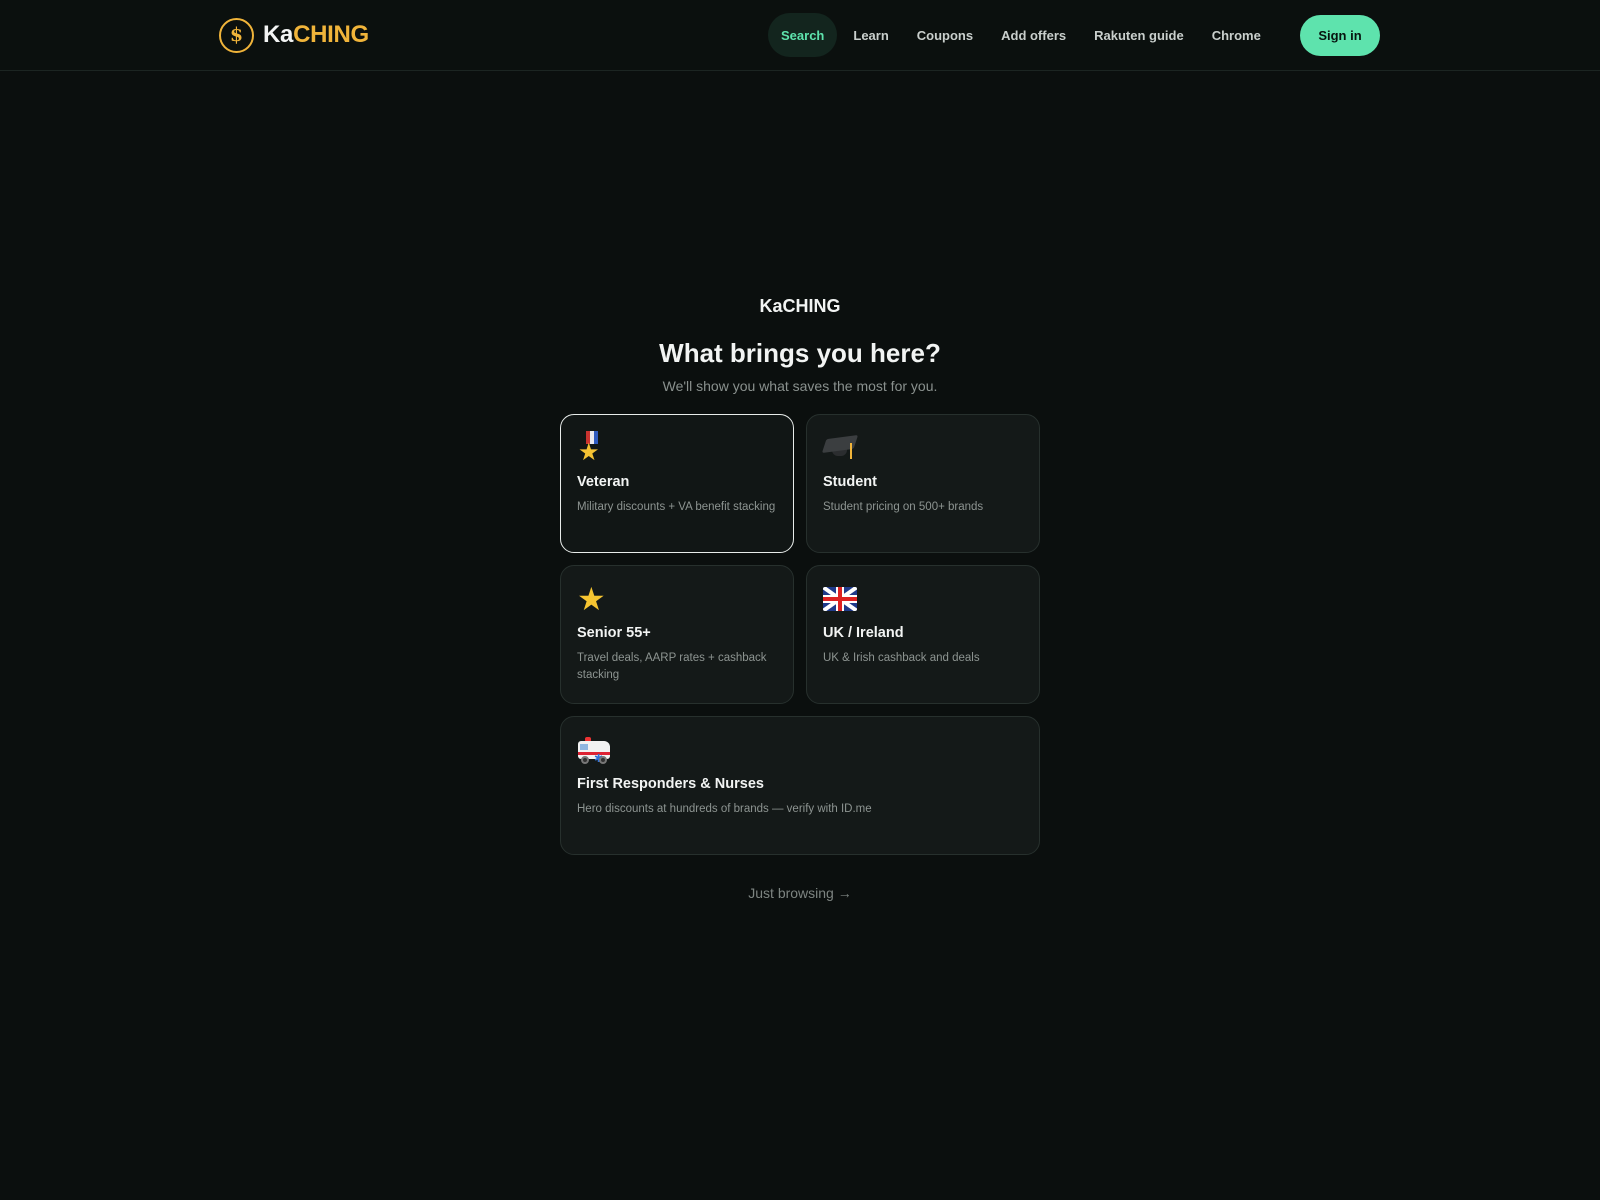  What do you see at coordinates (923, 599) in the screenshot?
I see `uk-flag-icon` at bounding box center [923, 599].